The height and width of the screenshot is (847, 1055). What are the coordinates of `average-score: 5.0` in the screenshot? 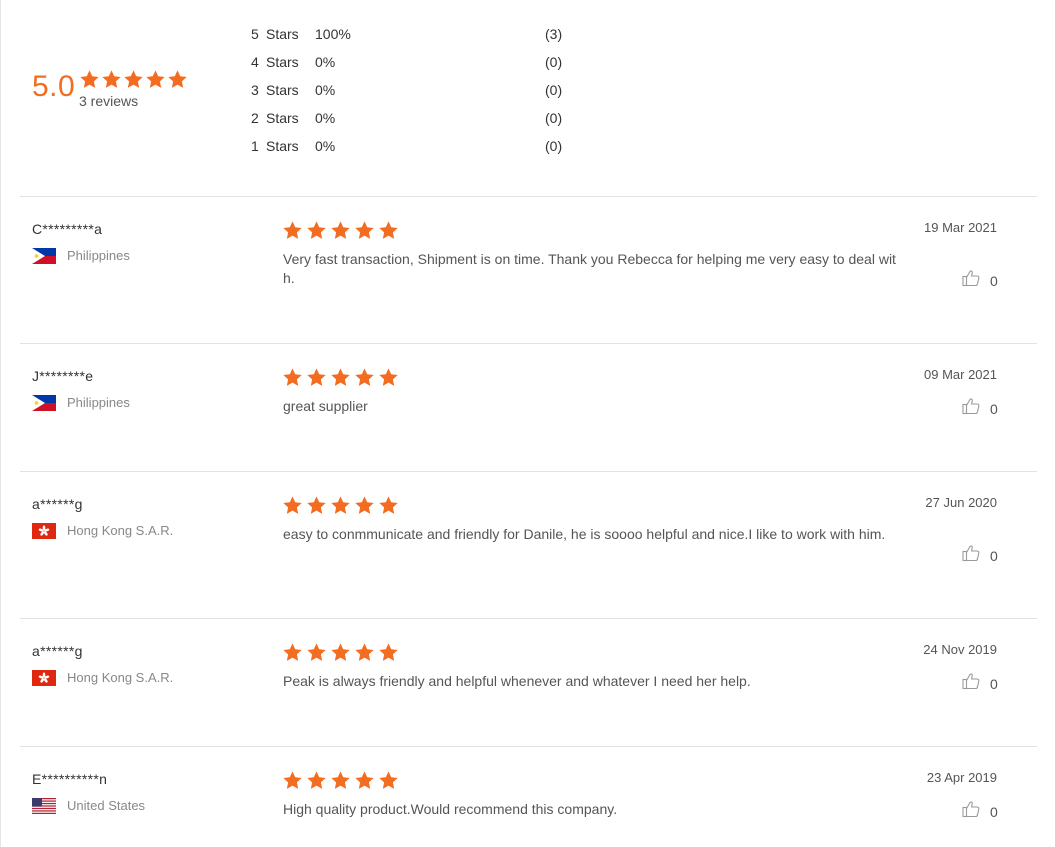 It's located at (54, 86).